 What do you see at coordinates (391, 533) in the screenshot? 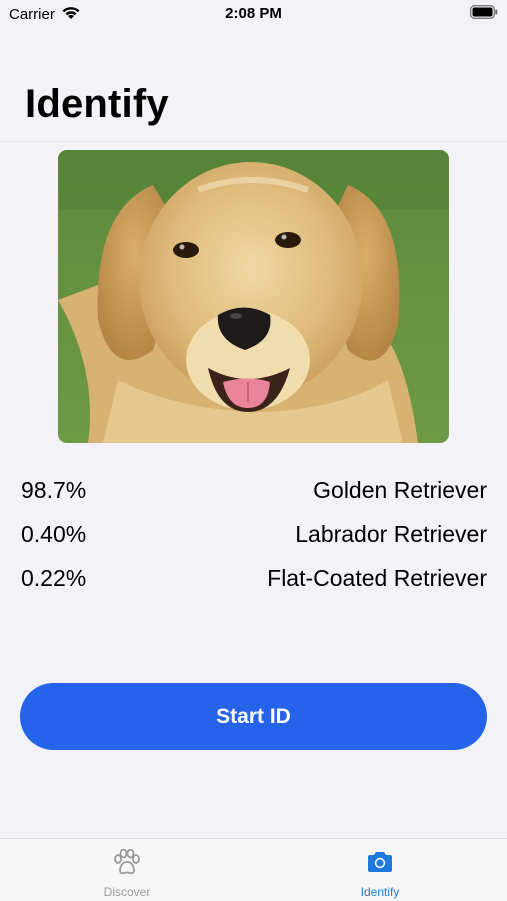
I see `result-breed: Labrador Retriever` at bounding box center [391, 533].